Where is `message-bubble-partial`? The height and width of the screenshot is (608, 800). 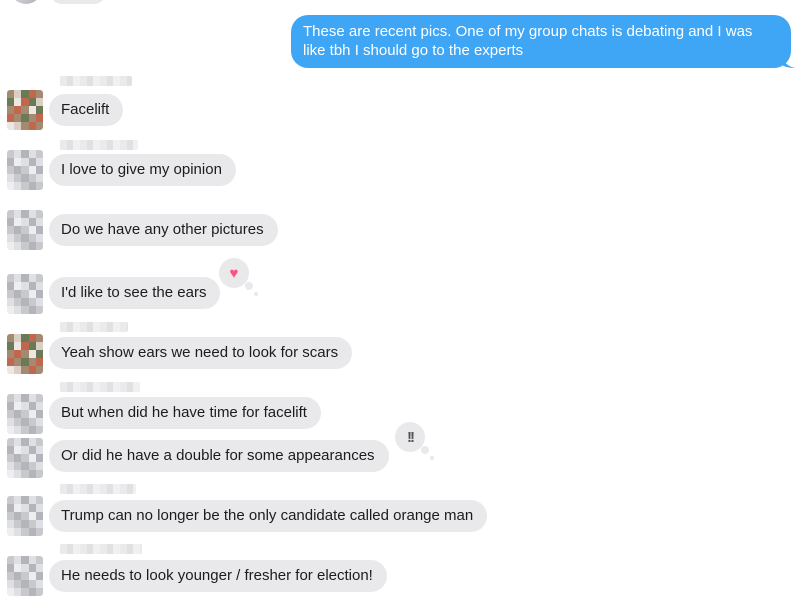 message-bubble-partial is located at coordinates (78, 2).